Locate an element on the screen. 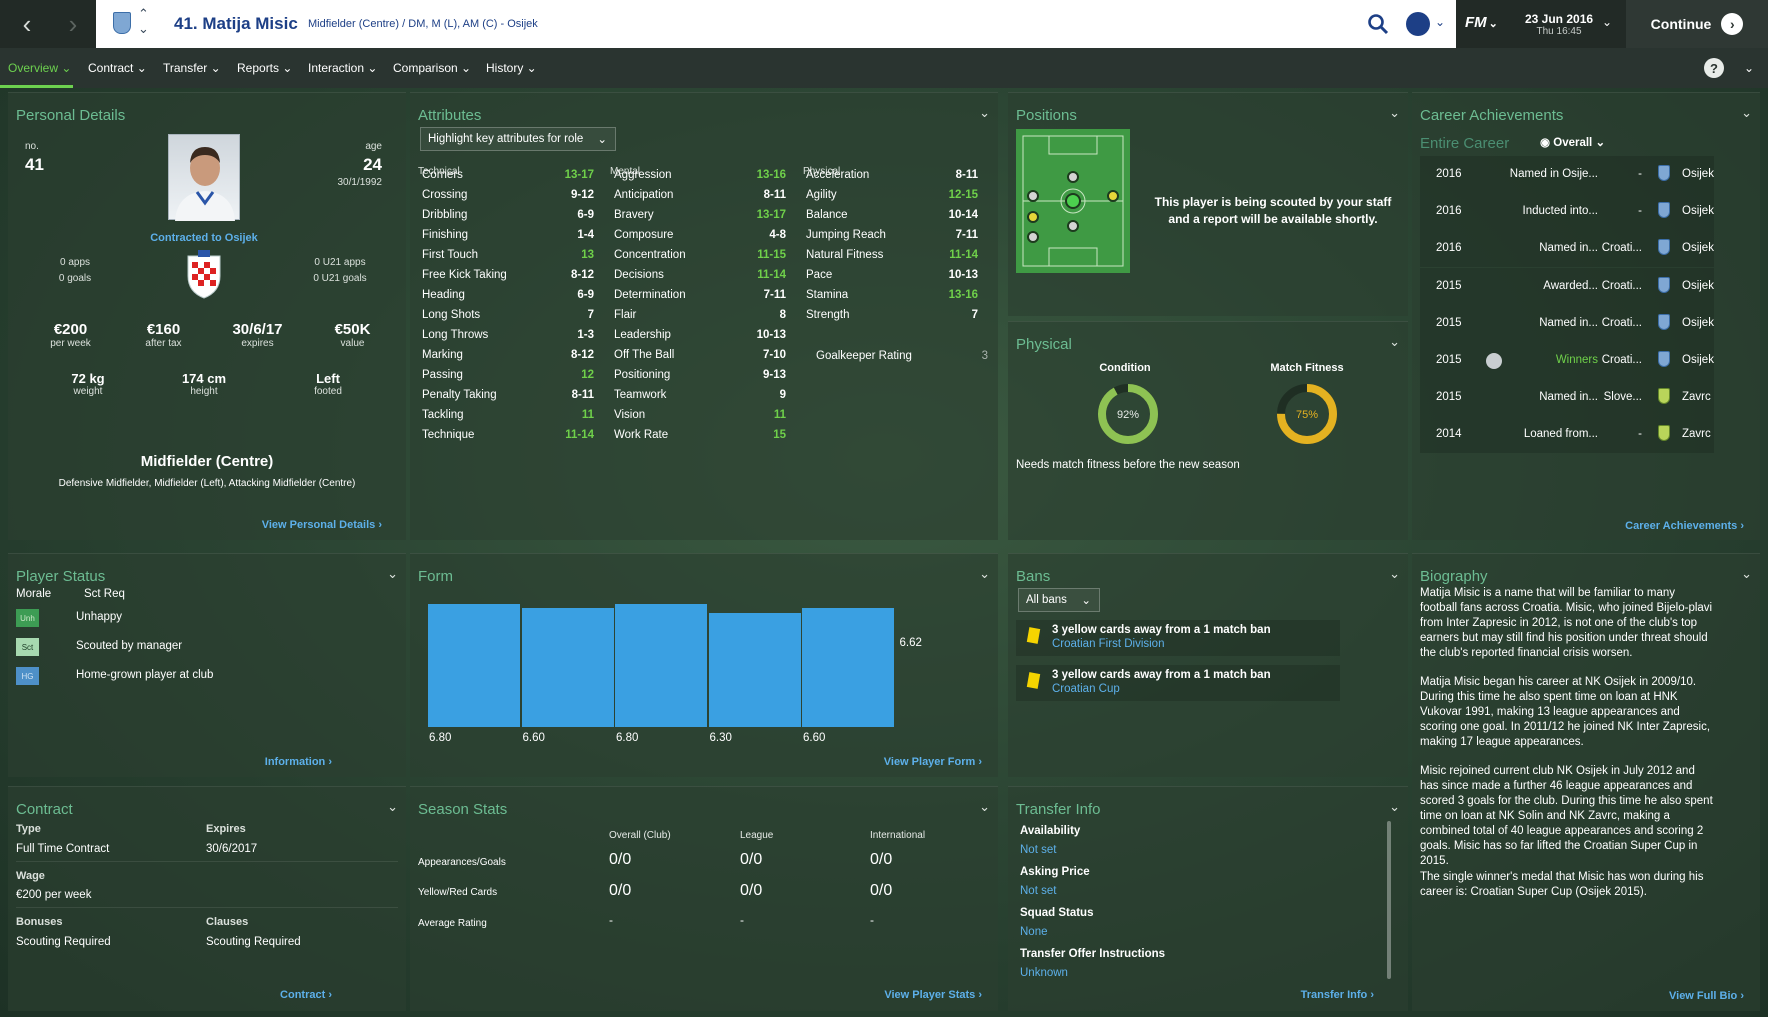 The height and width of the screenshot is (1017, 1768). date-display: 23 Jun 2016 Thu 16:45 is located at coordinates (1559, 24).